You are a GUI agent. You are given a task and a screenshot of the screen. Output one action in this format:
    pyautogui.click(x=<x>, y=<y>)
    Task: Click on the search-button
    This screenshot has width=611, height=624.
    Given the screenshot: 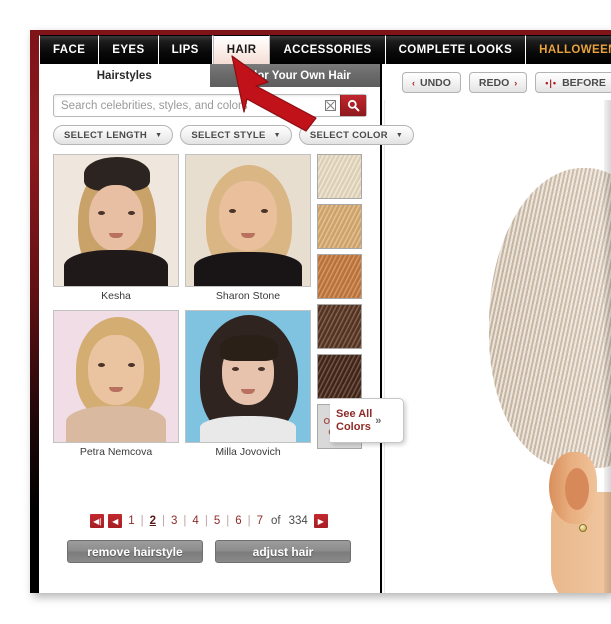 What is the action you would take?
    pyautogui.click(x=353, y=105)
    